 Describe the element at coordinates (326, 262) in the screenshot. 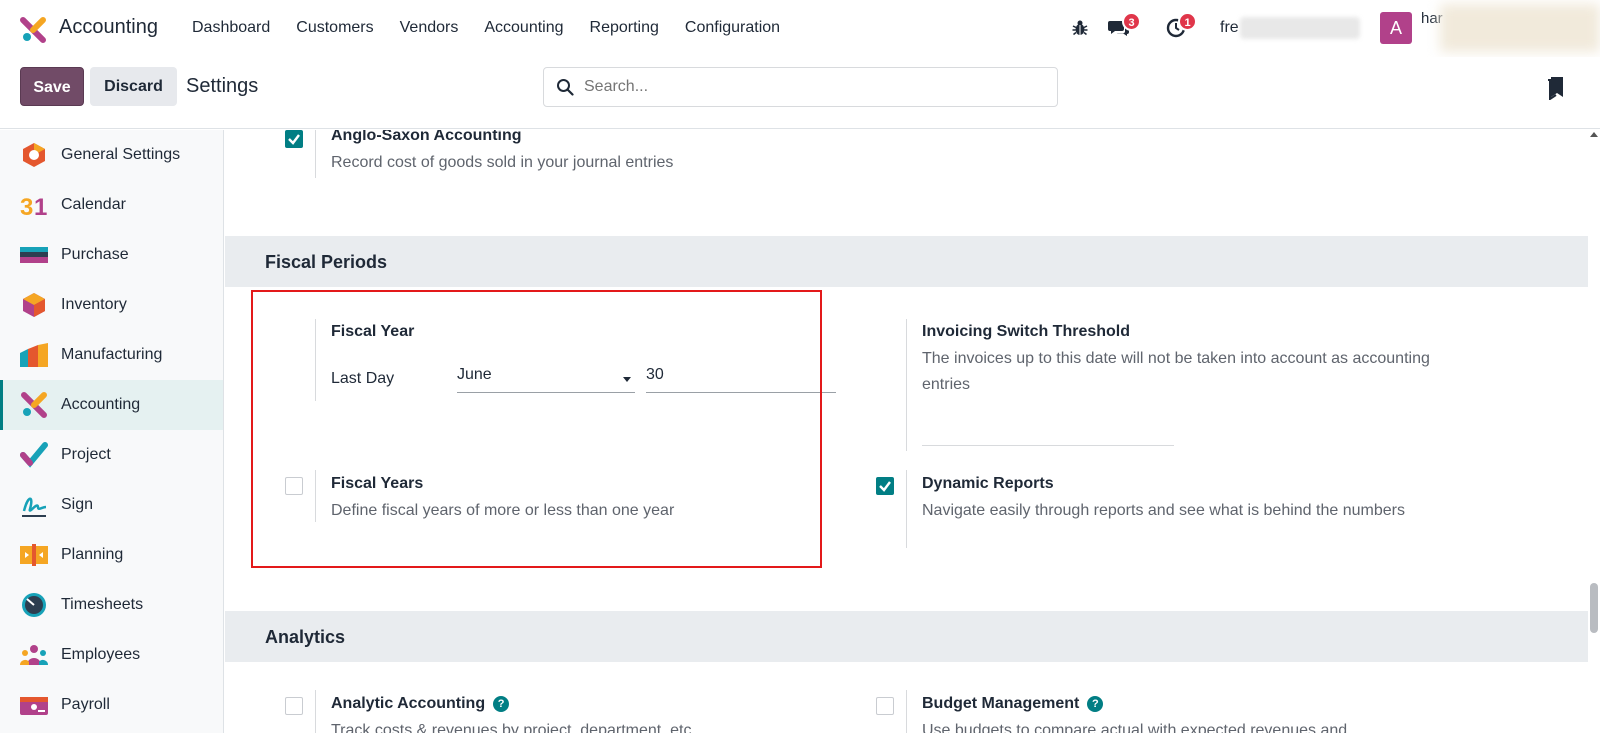

I see `section-title: Fiscal Periods` at that location.